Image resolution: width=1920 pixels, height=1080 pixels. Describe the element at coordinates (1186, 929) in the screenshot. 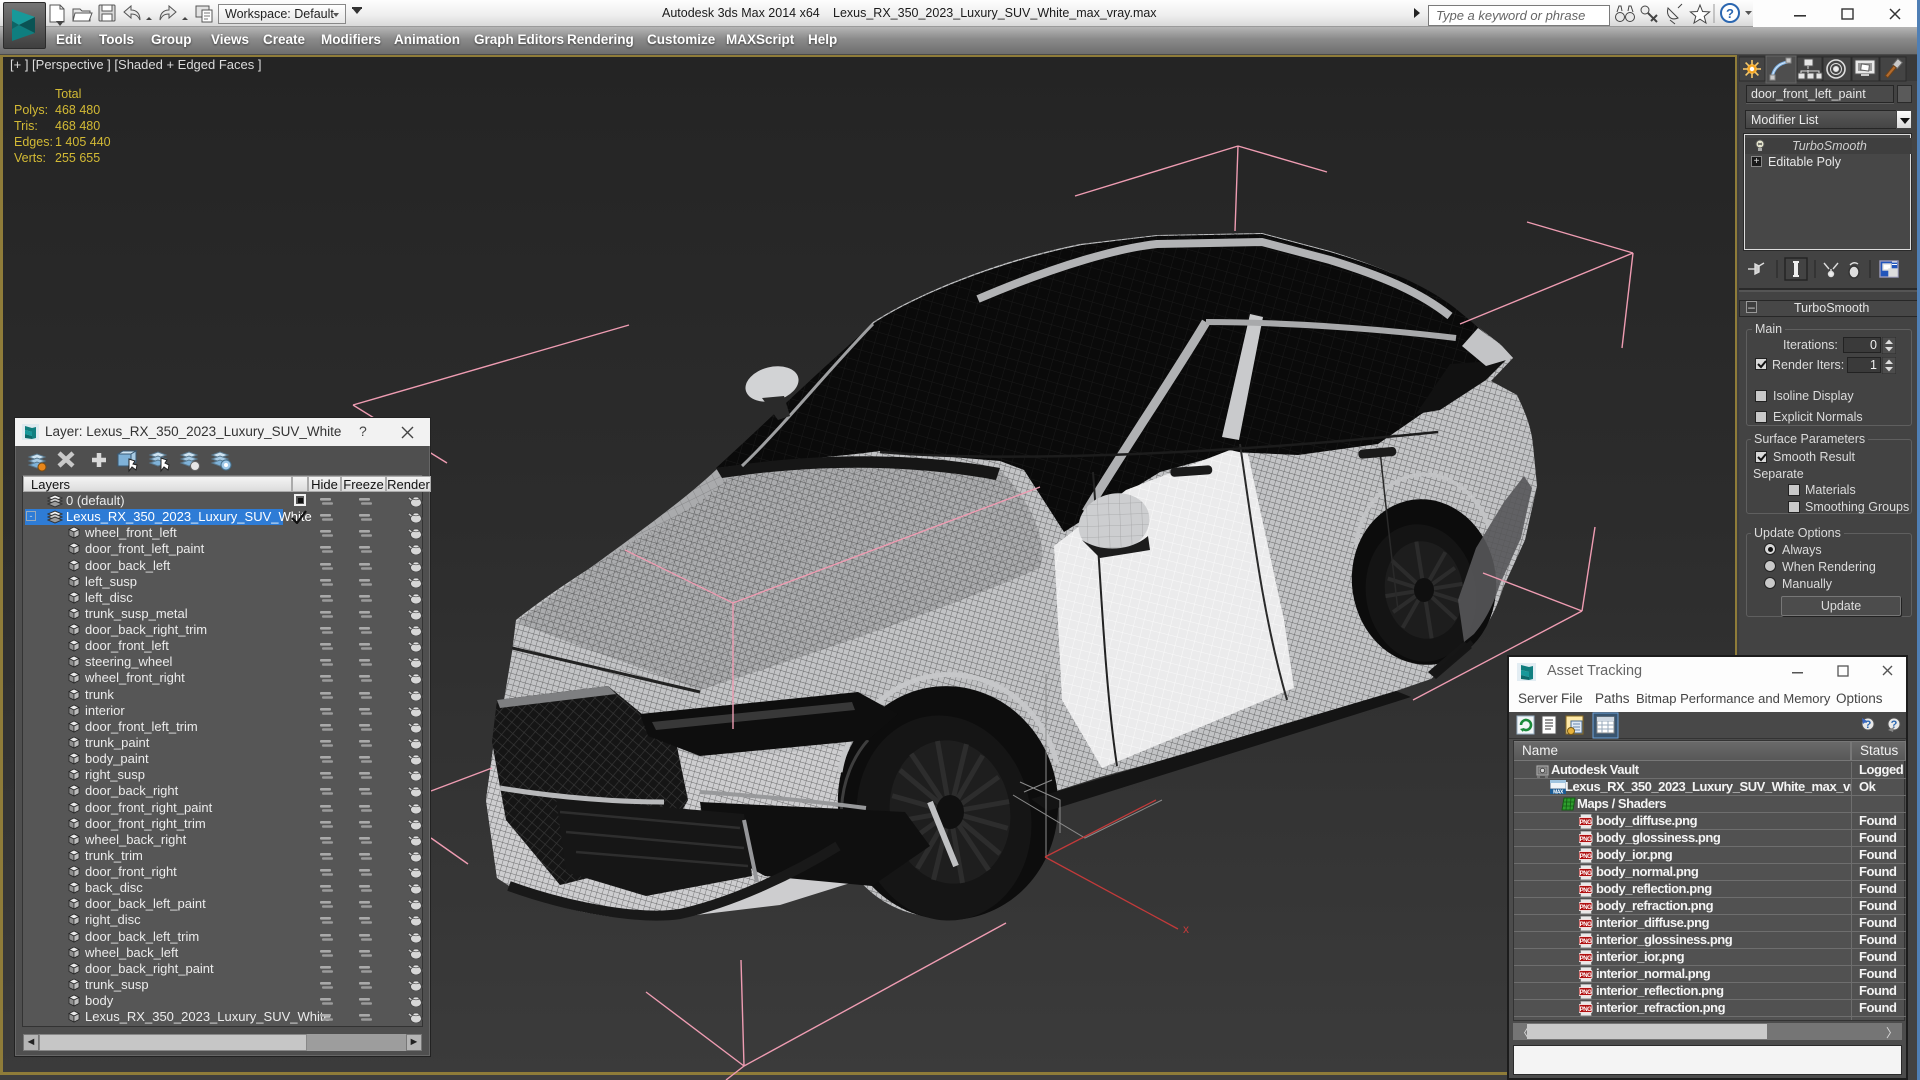

I see `svg-text: x` at that location.